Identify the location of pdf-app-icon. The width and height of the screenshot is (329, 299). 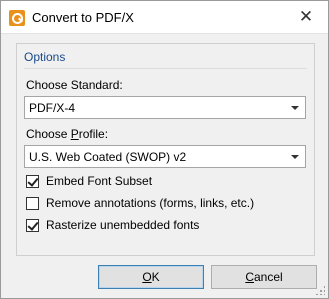
(17, 18).